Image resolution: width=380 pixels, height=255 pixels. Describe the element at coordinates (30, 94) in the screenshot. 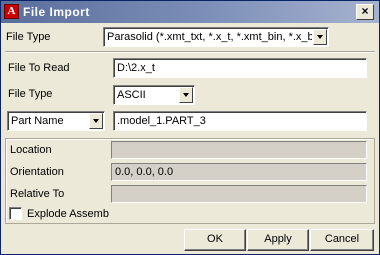

I see `file-format-label: File Type` at that location.